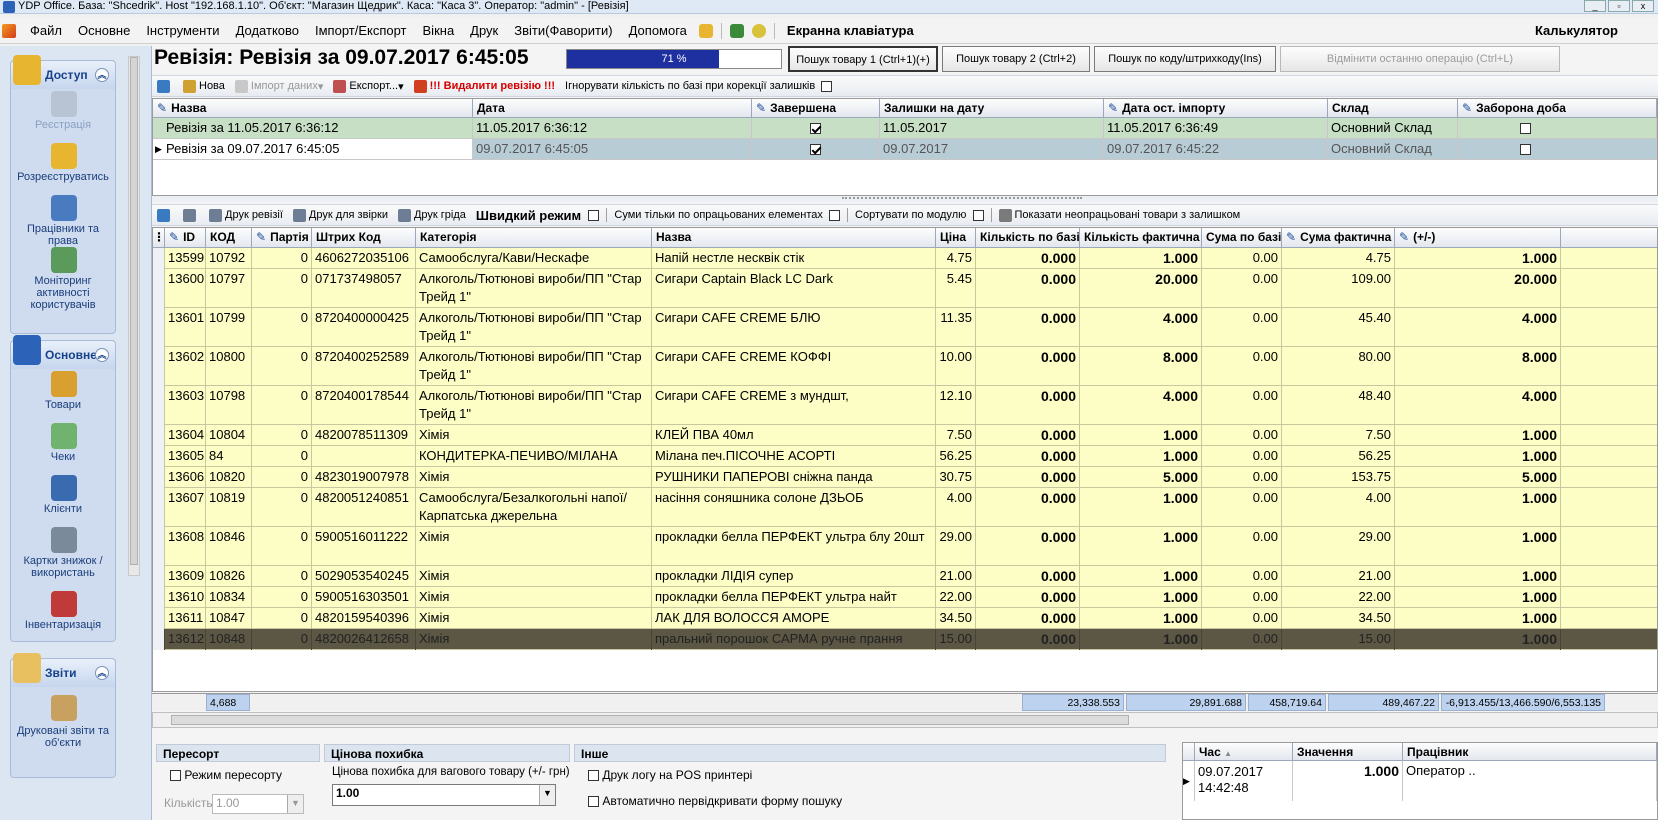 The image size is (1658, 820). Describe the element at coordinates (1141, 237) in the screenshot. I see `column-header: Кількість фактична` at that location.